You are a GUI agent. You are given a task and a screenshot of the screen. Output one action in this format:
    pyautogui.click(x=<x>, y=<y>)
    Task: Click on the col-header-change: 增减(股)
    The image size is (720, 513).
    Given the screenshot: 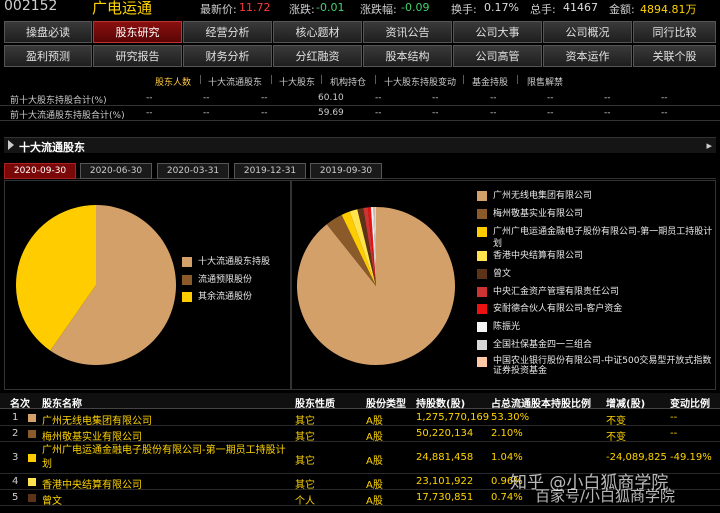 What is the action you would take?
    pyautogui.click(x=625, y=402)
    